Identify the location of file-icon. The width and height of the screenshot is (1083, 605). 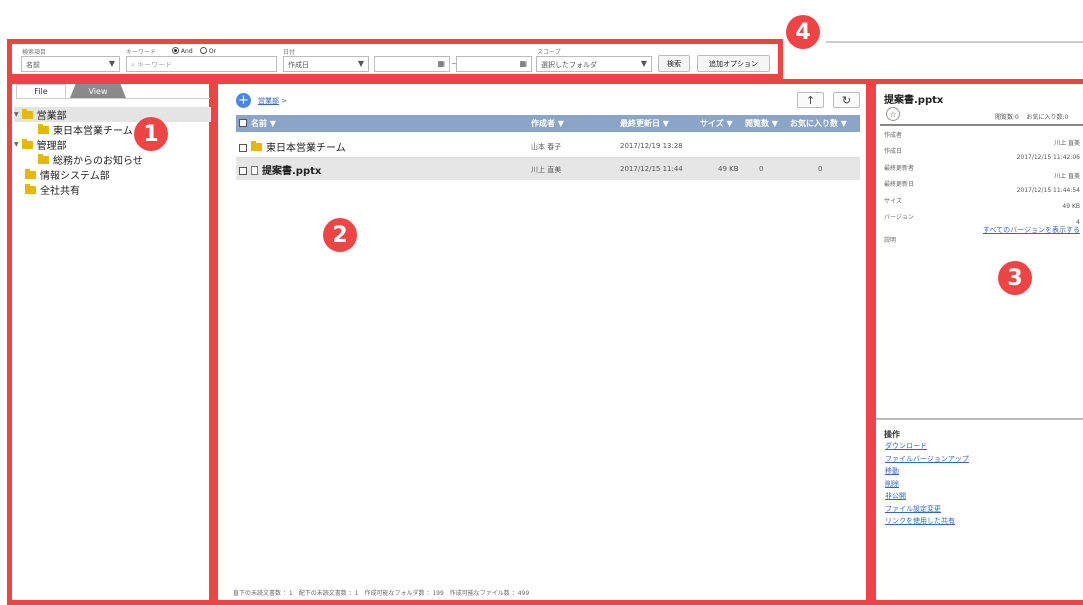
(254, 170).